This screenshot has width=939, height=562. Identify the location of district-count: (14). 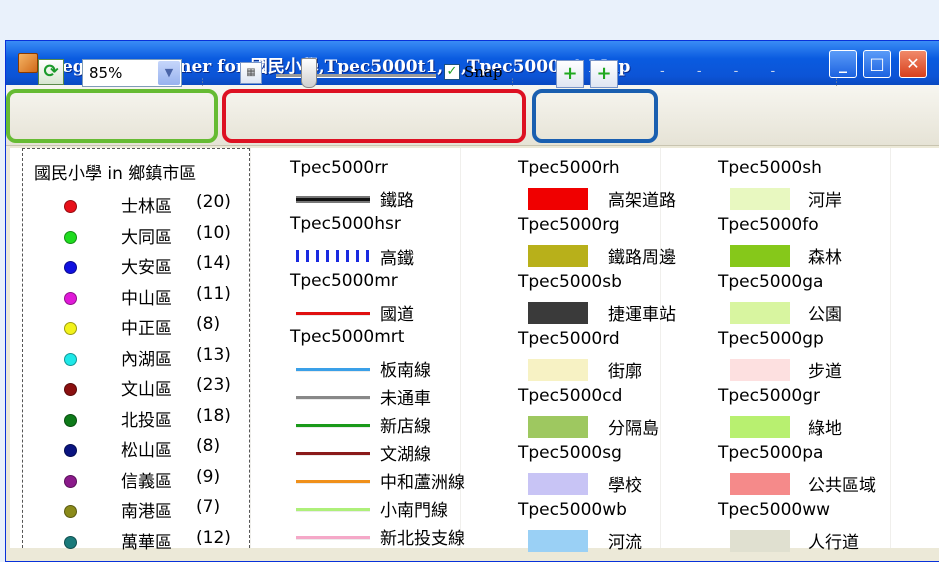
(213, 263).